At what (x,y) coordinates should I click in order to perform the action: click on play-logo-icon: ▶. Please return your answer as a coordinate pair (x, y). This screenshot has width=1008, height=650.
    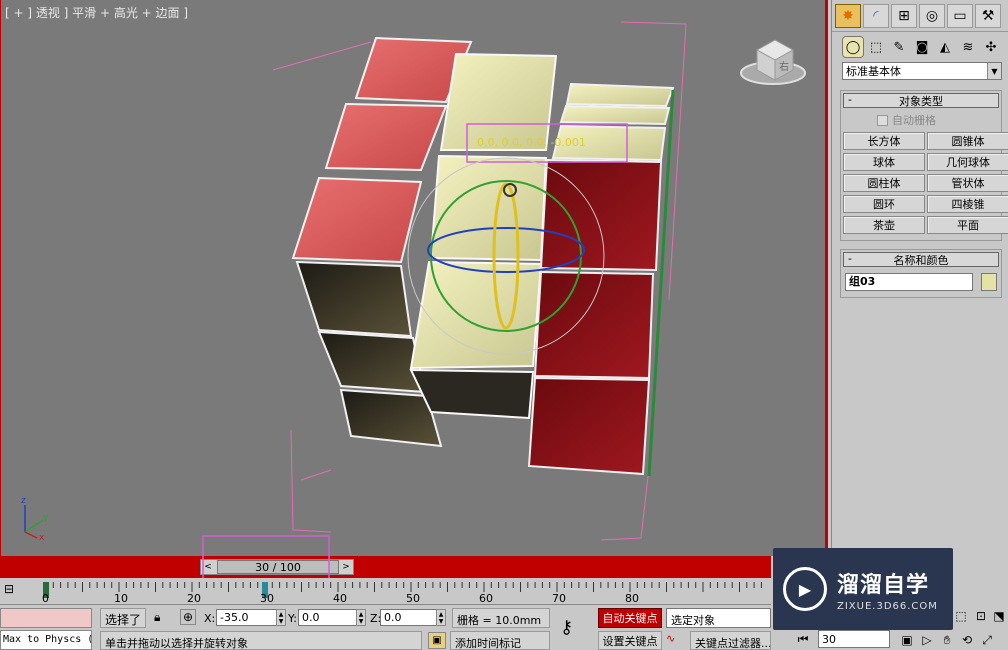
    Looking at the image, I should click on (805, 589).